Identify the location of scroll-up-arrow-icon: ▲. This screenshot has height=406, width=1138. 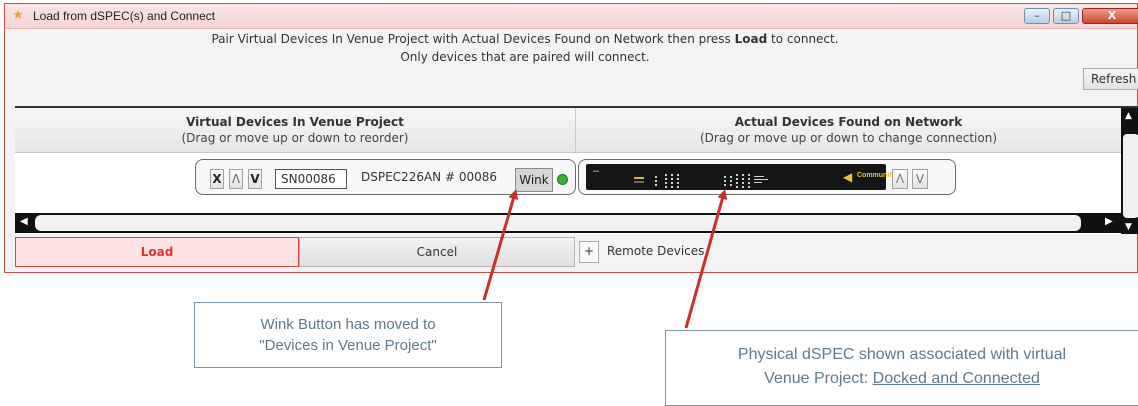
(1128, 116).